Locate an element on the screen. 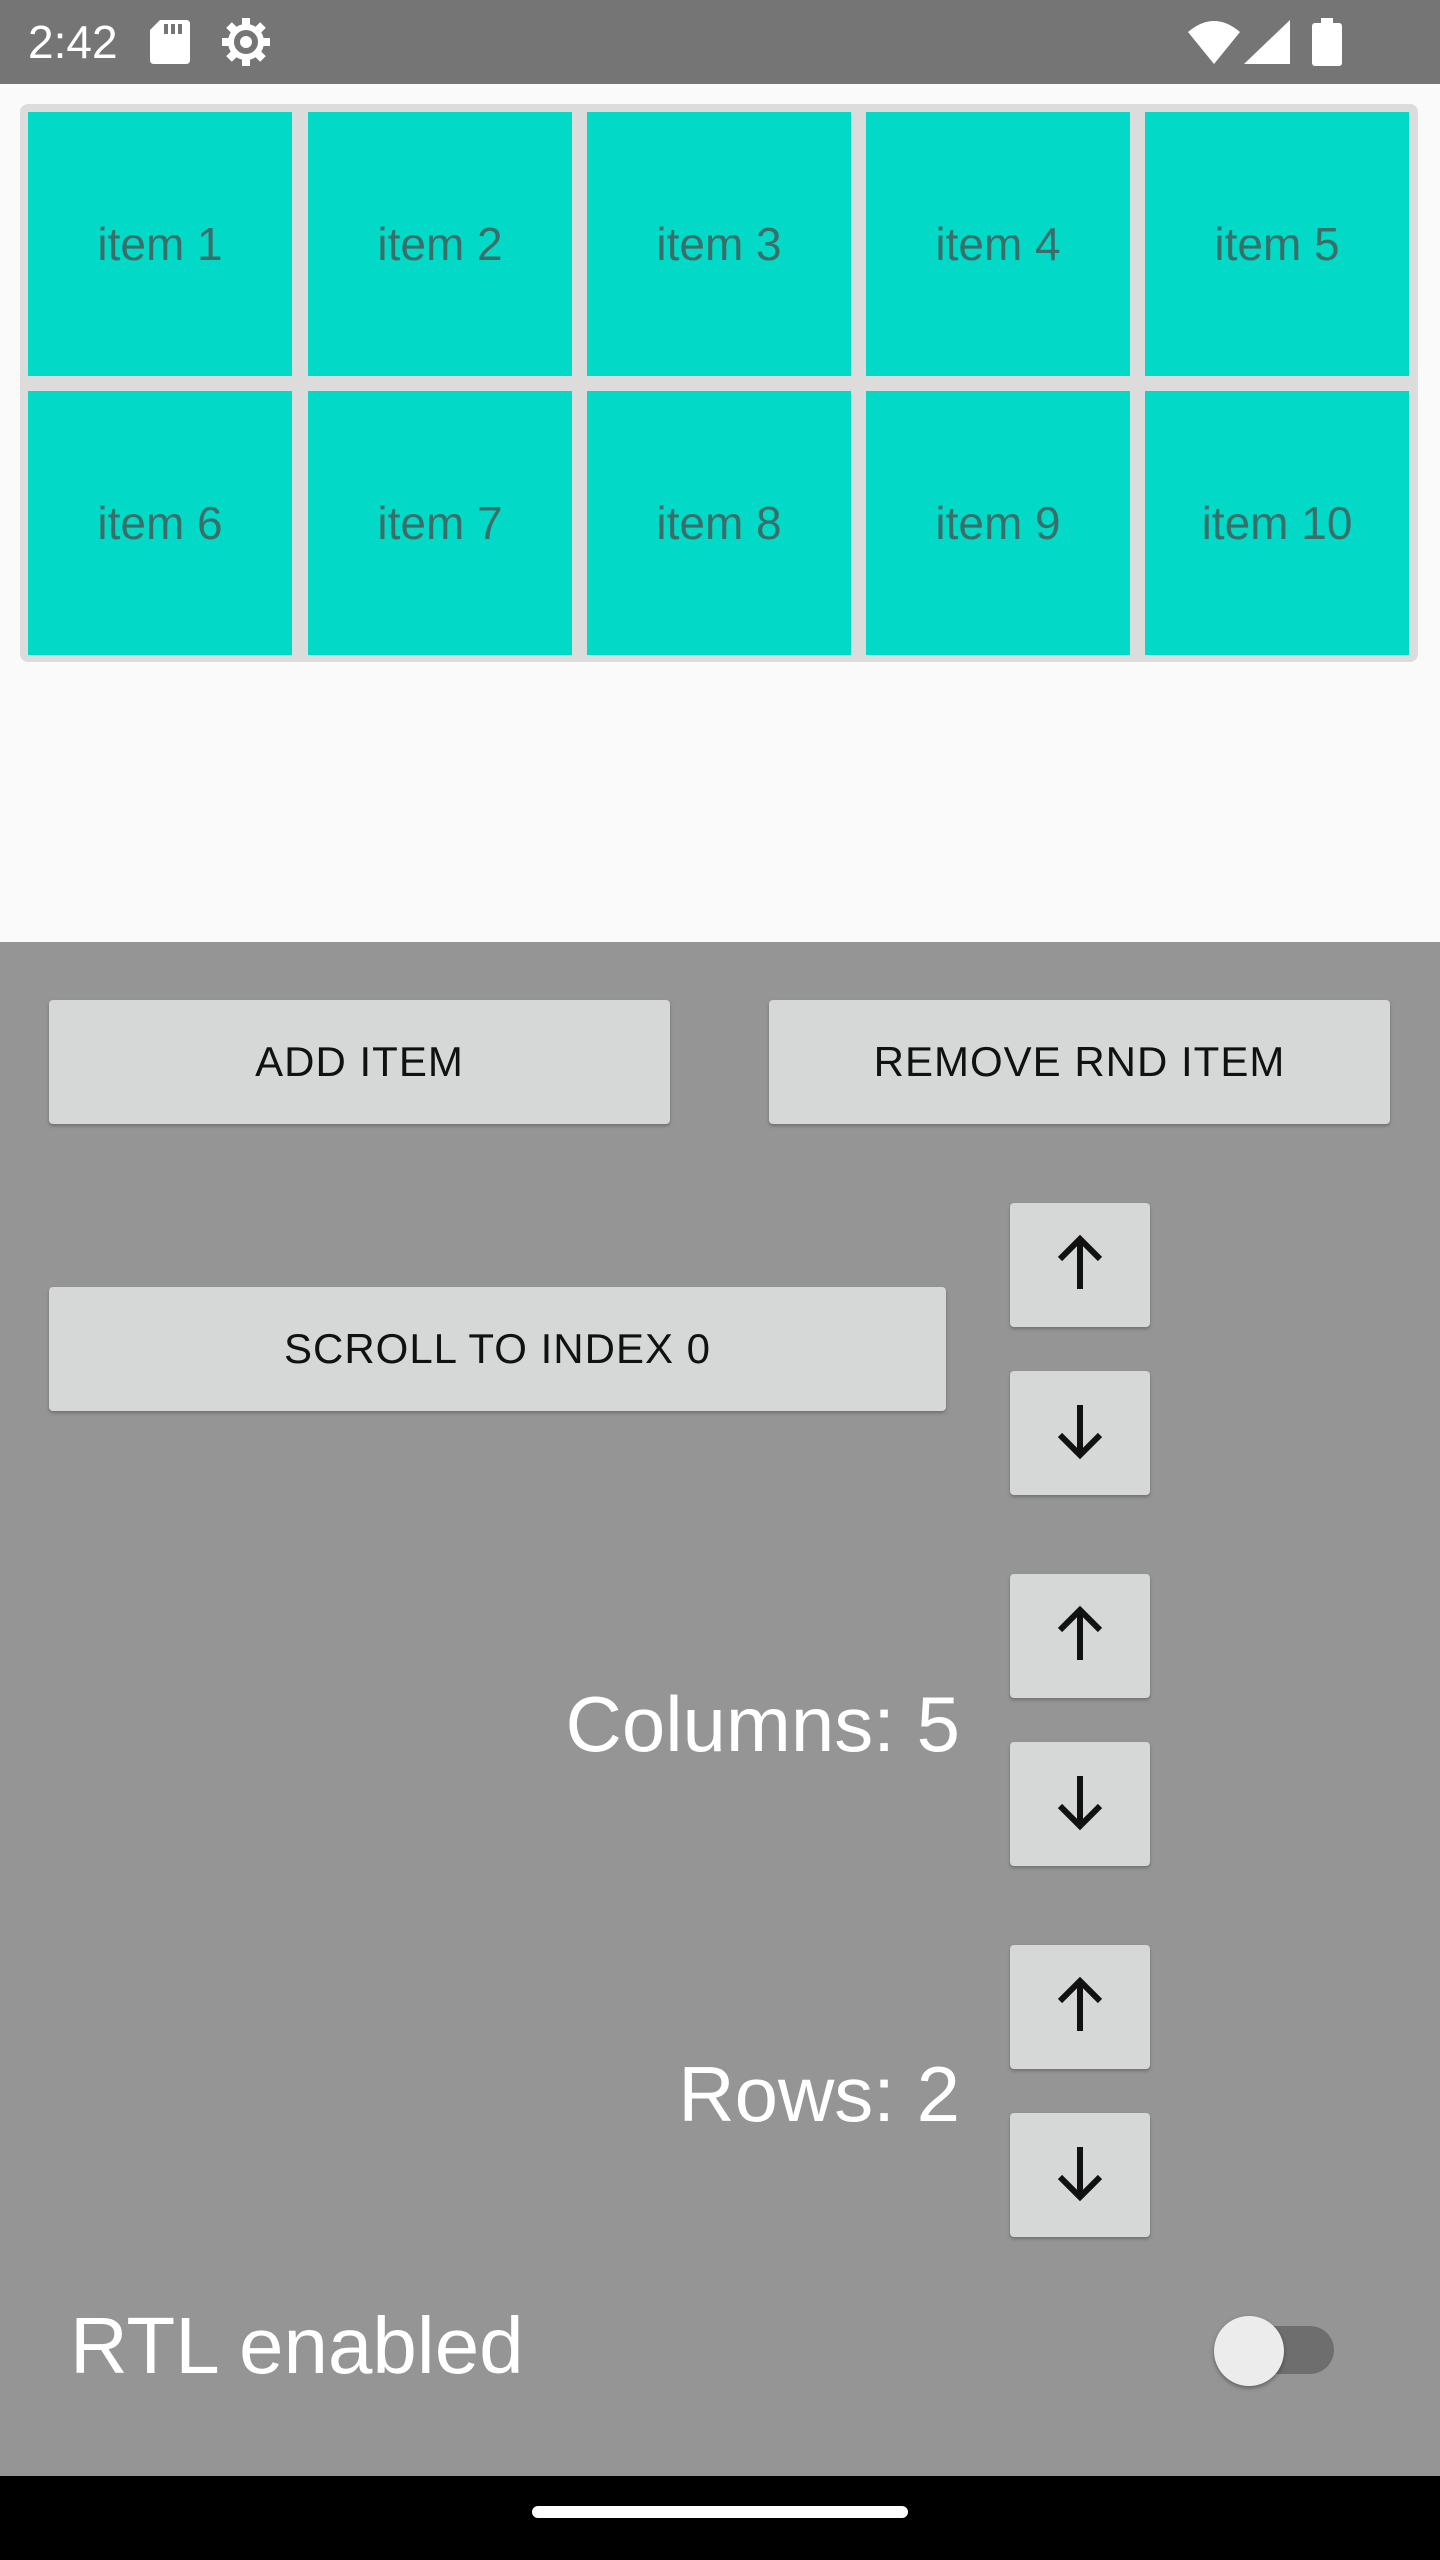  columns-down-button is located at coordinates (1080, 1804).